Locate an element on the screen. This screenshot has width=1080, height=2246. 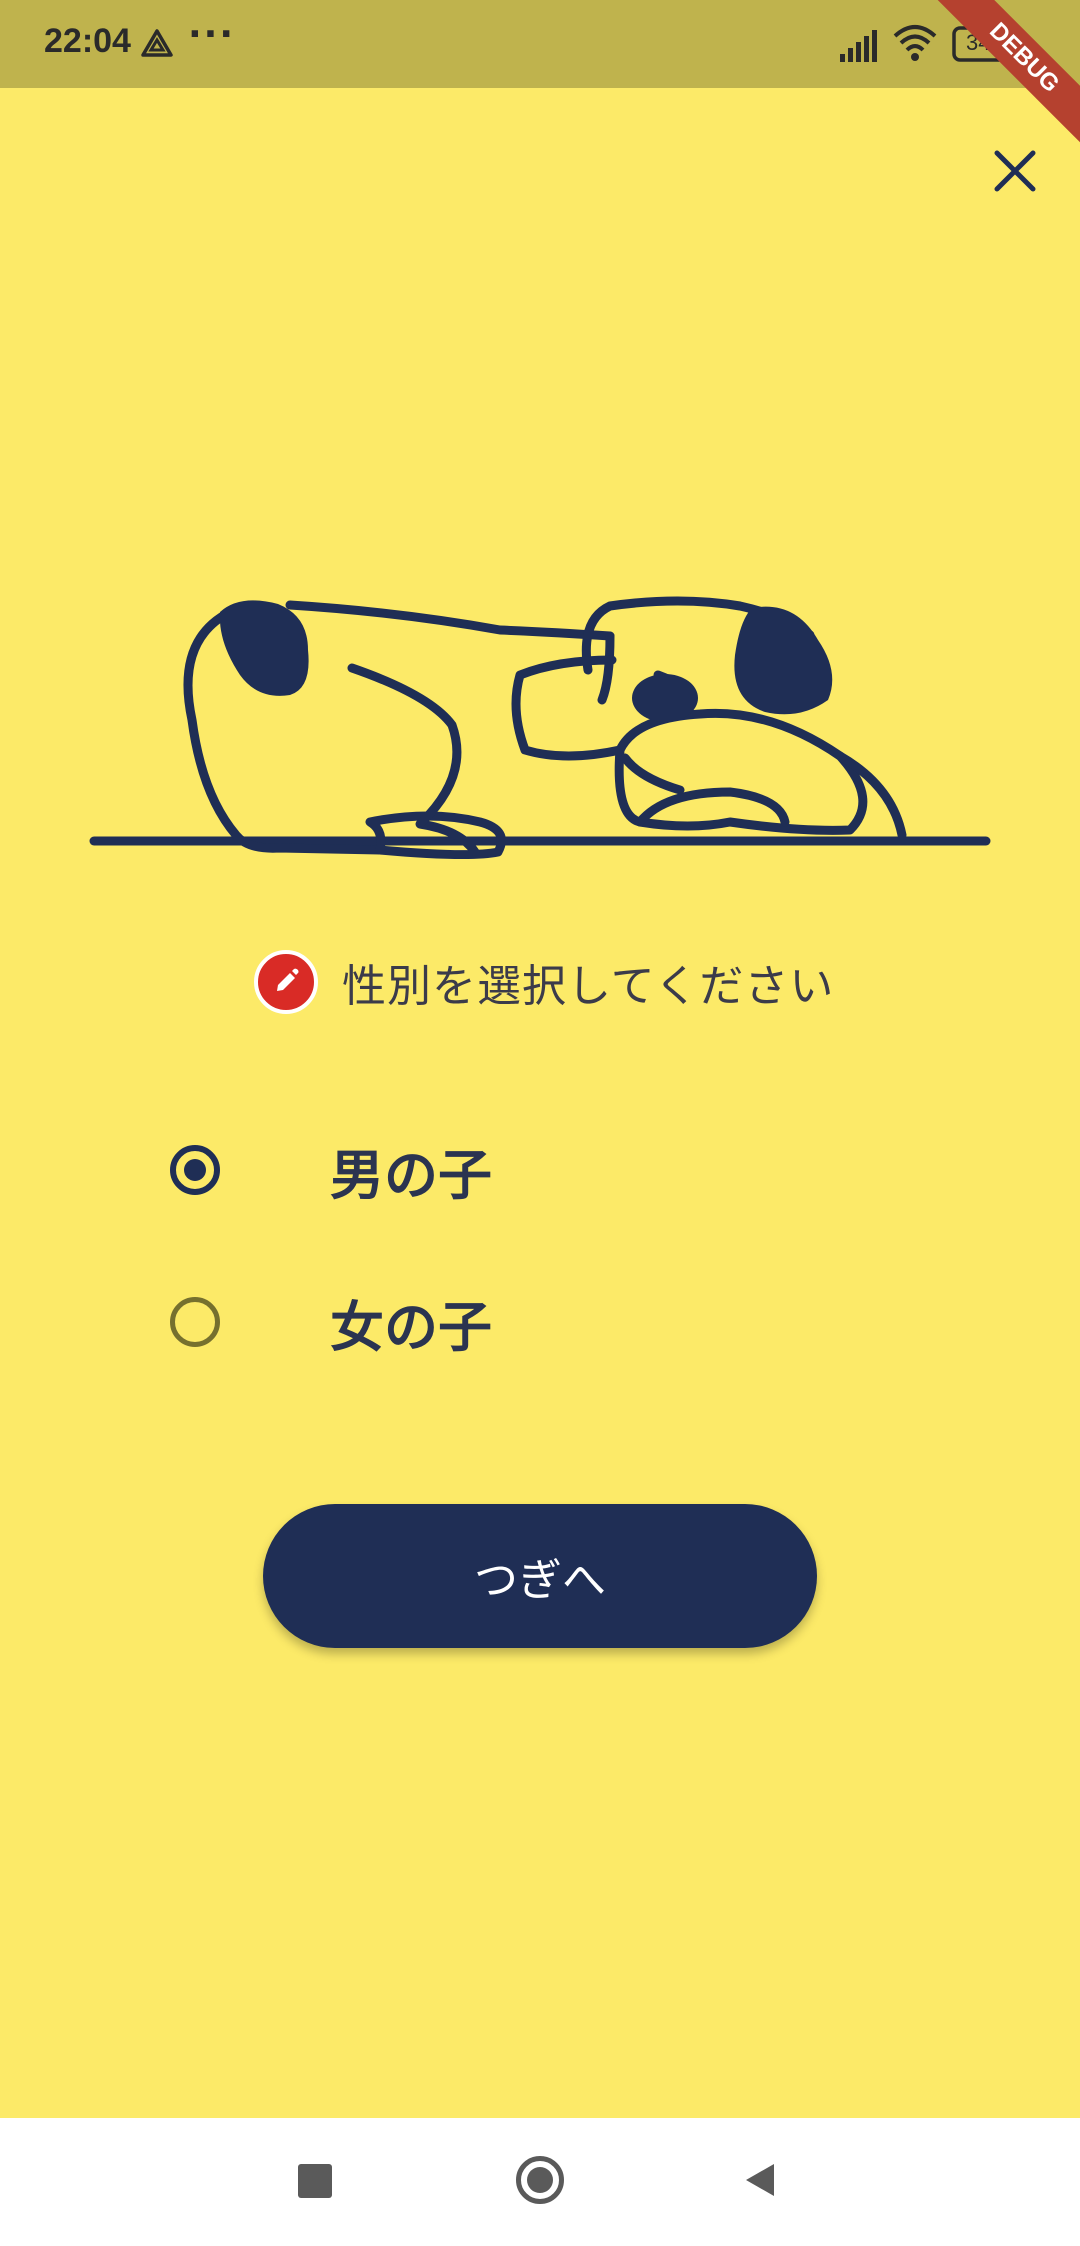
sleeping-dog-illustration is located at coordinates (540, 728).